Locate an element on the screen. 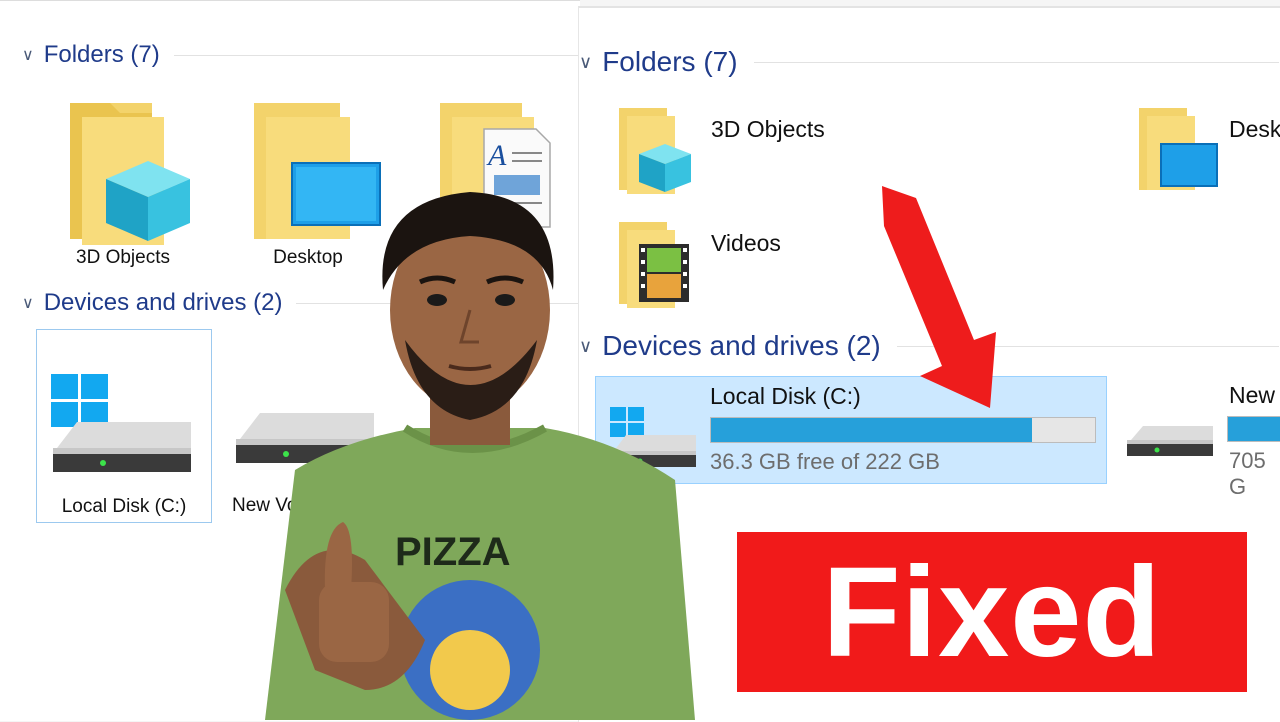  drive-item-local-disk: Local Disk (C:) is located at coordinates (124, 426).